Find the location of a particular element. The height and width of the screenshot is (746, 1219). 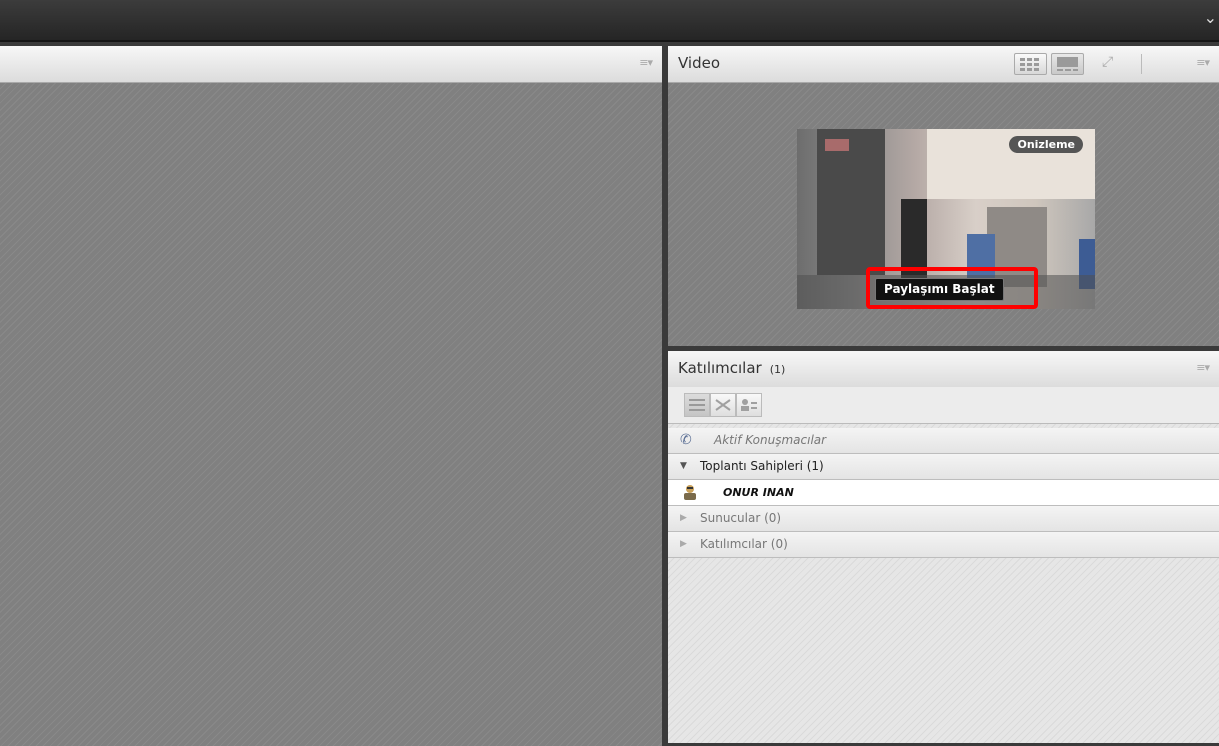

host-user-icon is located at coordinates (690, 492).